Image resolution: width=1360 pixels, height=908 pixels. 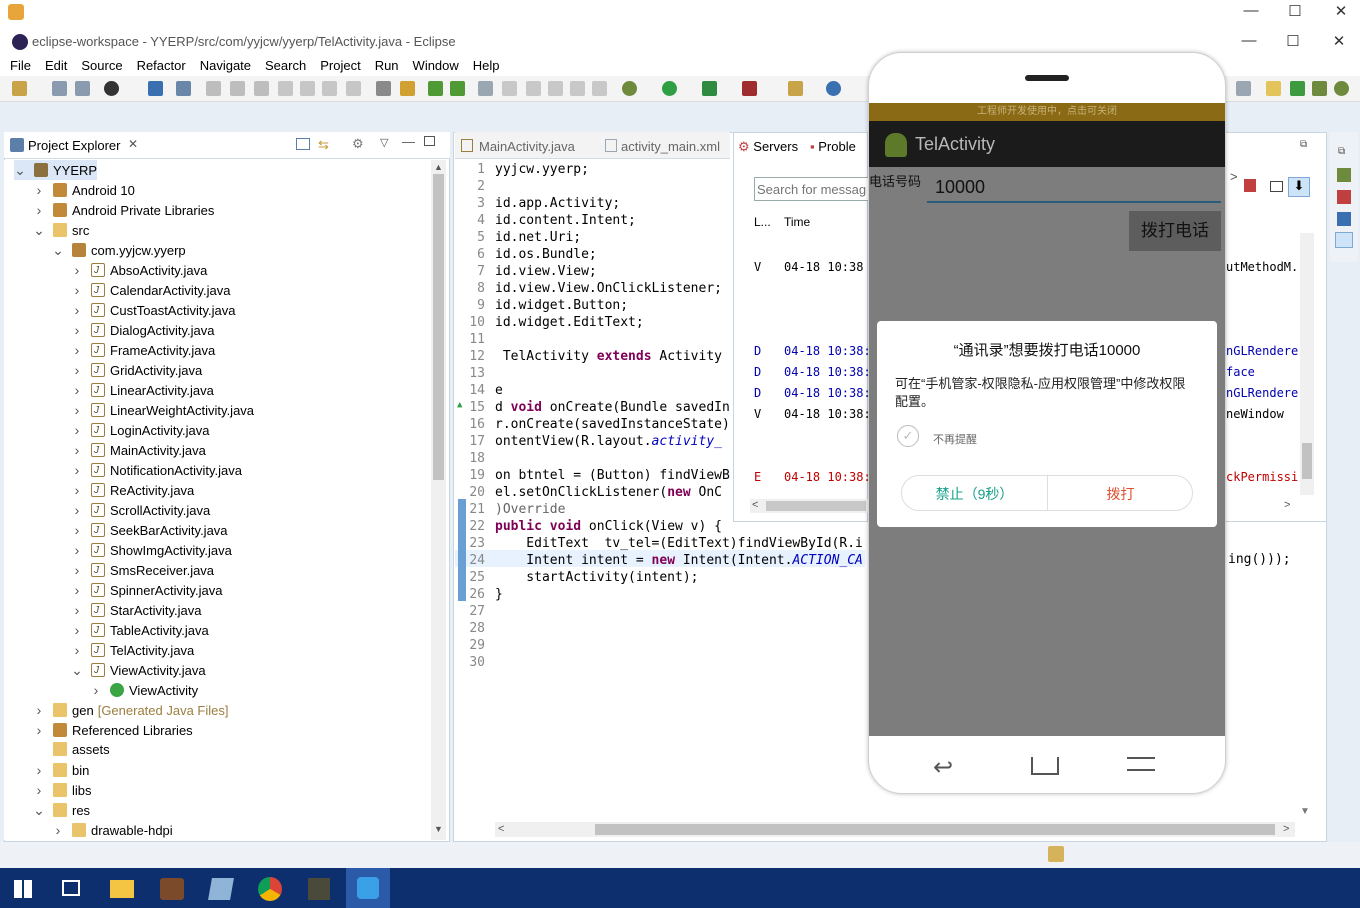 I want to click on file-explorer-icon, so click(x=122, y=889).